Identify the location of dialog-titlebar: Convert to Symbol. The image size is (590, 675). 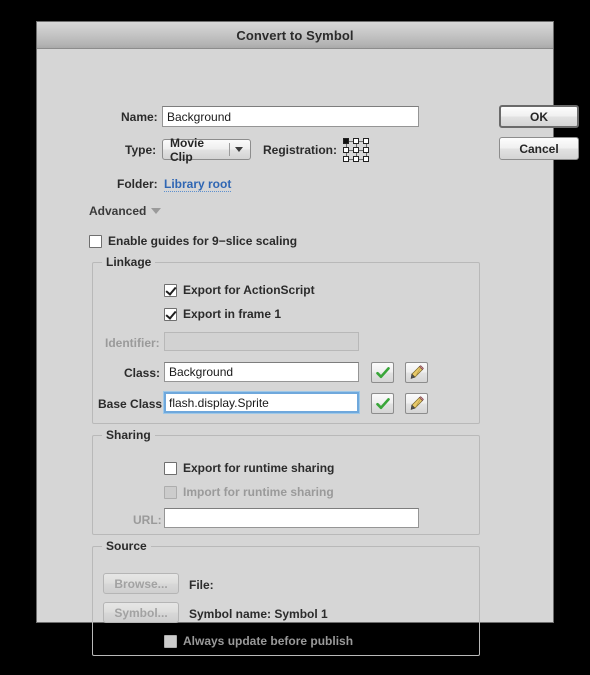
(295, 35).